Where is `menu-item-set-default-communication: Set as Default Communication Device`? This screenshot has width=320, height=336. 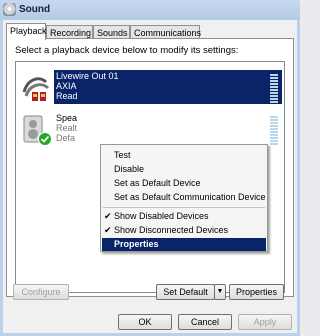 menu-item-set-default-communication: Set as Default Communication Device is located at coordinates (184, 197).